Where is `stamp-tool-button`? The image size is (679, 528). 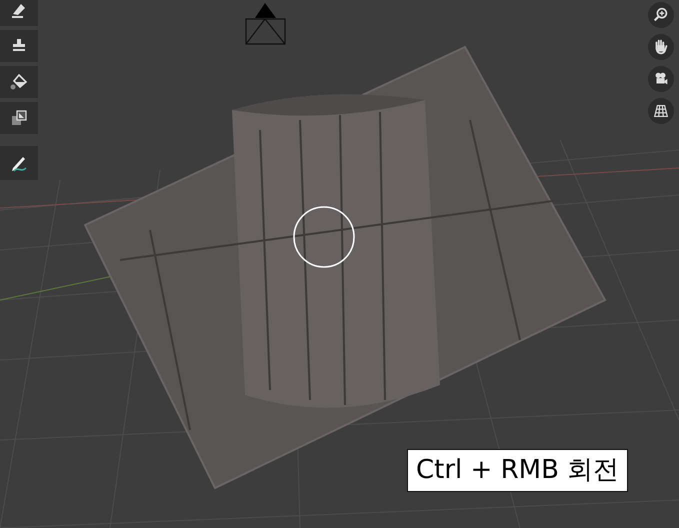 stamp-tool-button is located at coordinates (19, 46).